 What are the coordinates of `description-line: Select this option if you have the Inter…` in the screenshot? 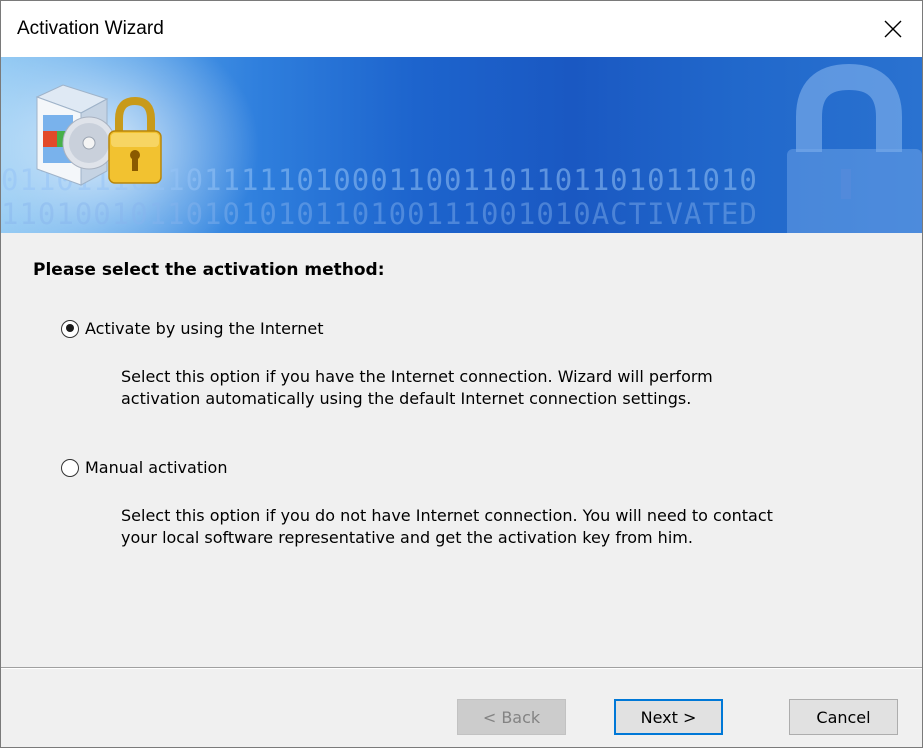 It's located at (417, 376).